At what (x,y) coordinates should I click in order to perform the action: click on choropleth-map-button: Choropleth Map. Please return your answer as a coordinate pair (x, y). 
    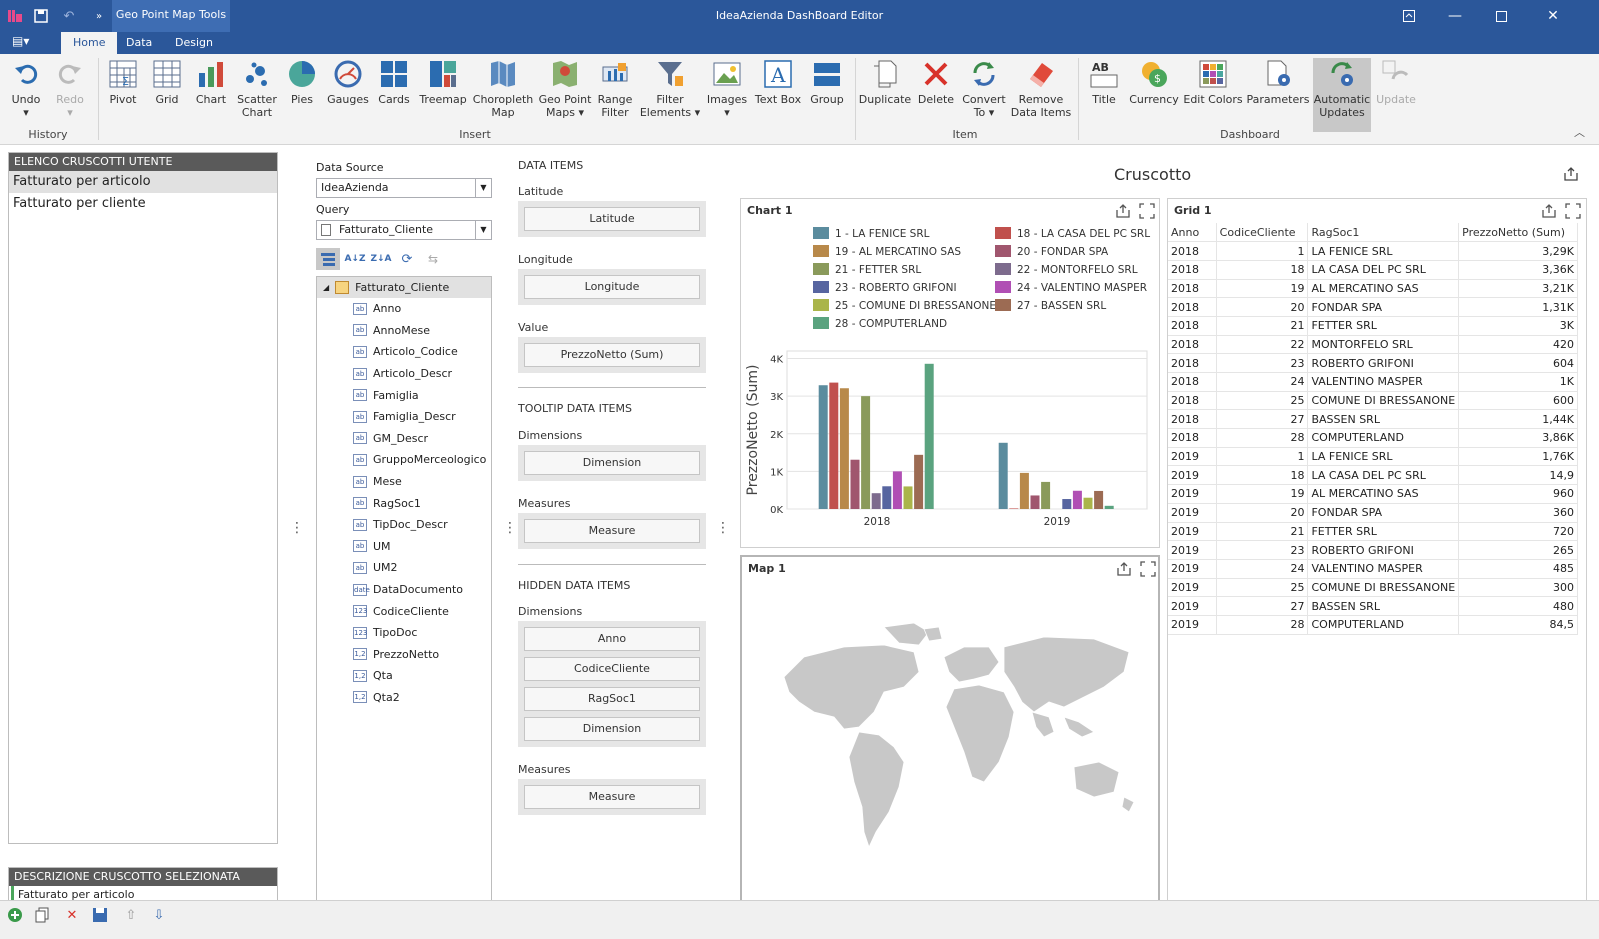
    Looking at the image, I should click on (503, 95).